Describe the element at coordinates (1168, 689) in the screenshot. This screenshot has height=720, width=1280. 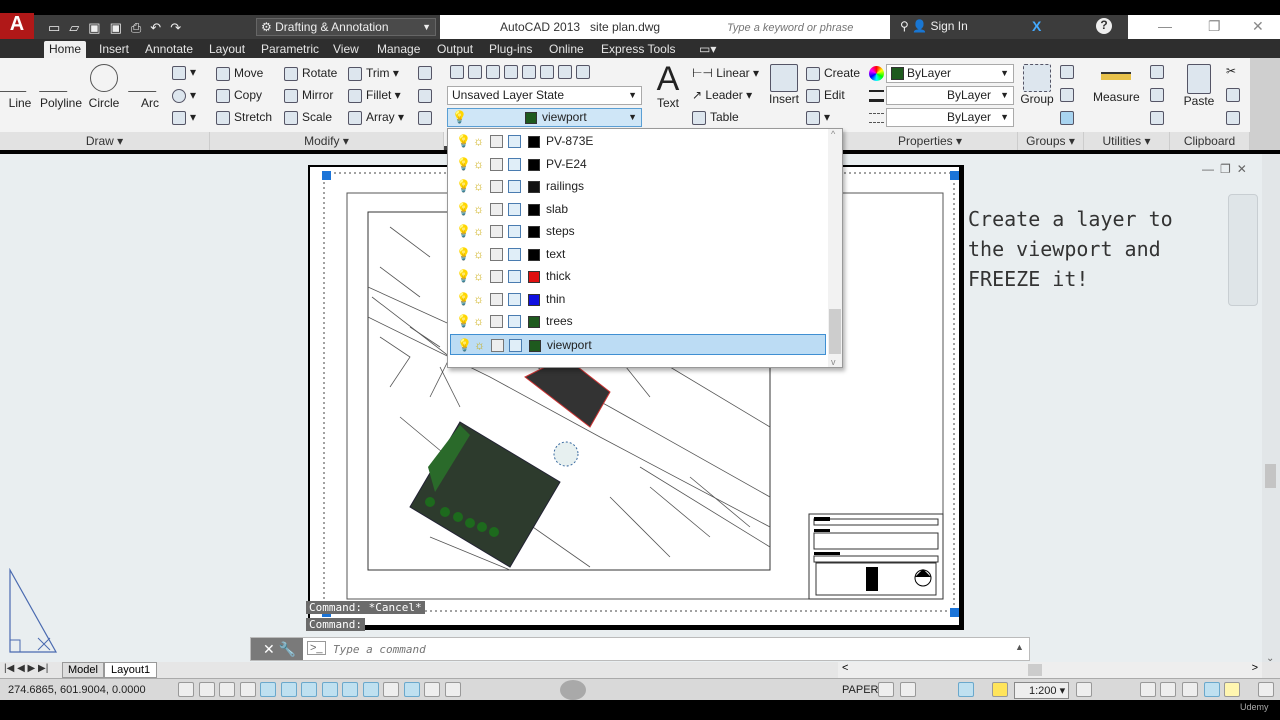
I see `lock-icon` at that location.